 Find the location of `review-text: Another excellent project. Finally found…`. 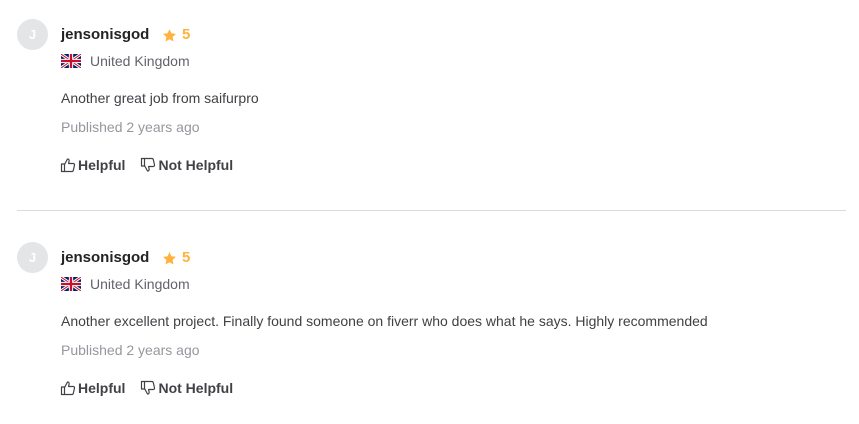

review-text: Another excellent project. Finally found… is located at coordinates (384, 321).